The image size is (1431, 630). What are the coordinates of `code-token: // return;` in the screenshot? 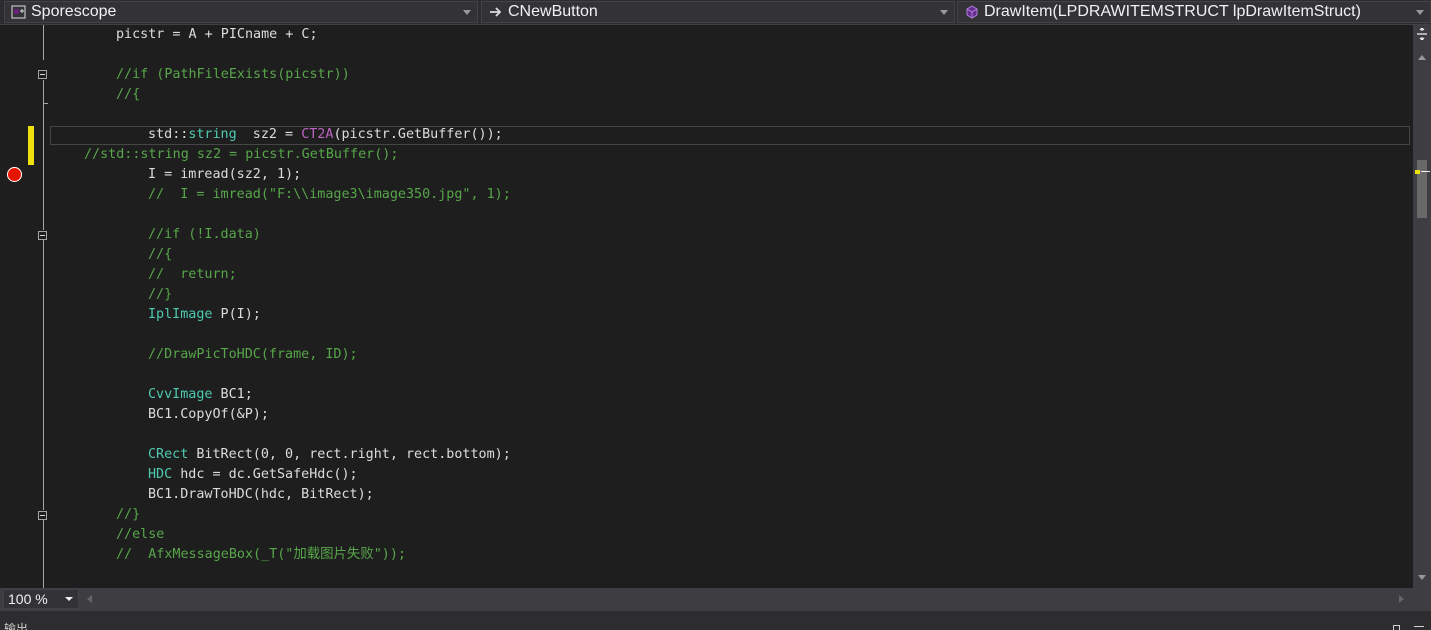 It's located at (192, 274).